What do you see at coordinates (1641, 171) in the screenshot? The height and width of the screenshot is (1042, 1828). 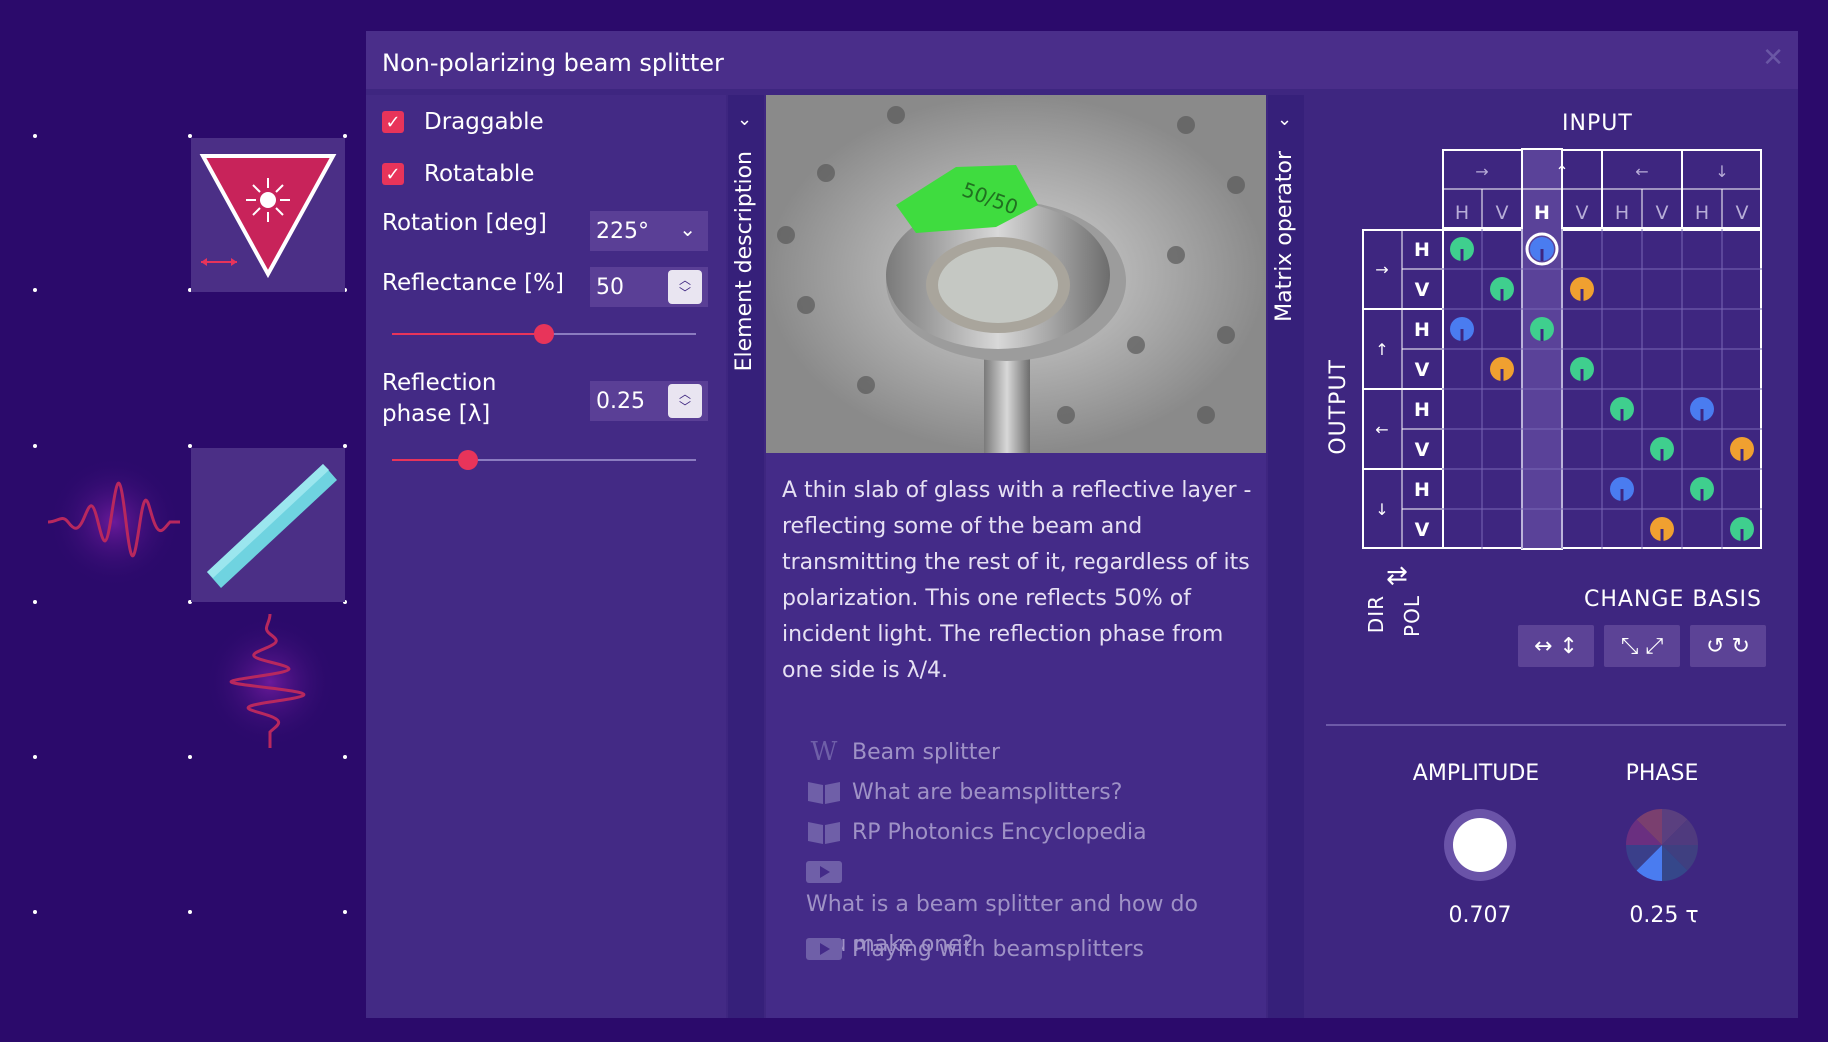 I see `input-direction-label: ←` at bounding box center [1641, 171].